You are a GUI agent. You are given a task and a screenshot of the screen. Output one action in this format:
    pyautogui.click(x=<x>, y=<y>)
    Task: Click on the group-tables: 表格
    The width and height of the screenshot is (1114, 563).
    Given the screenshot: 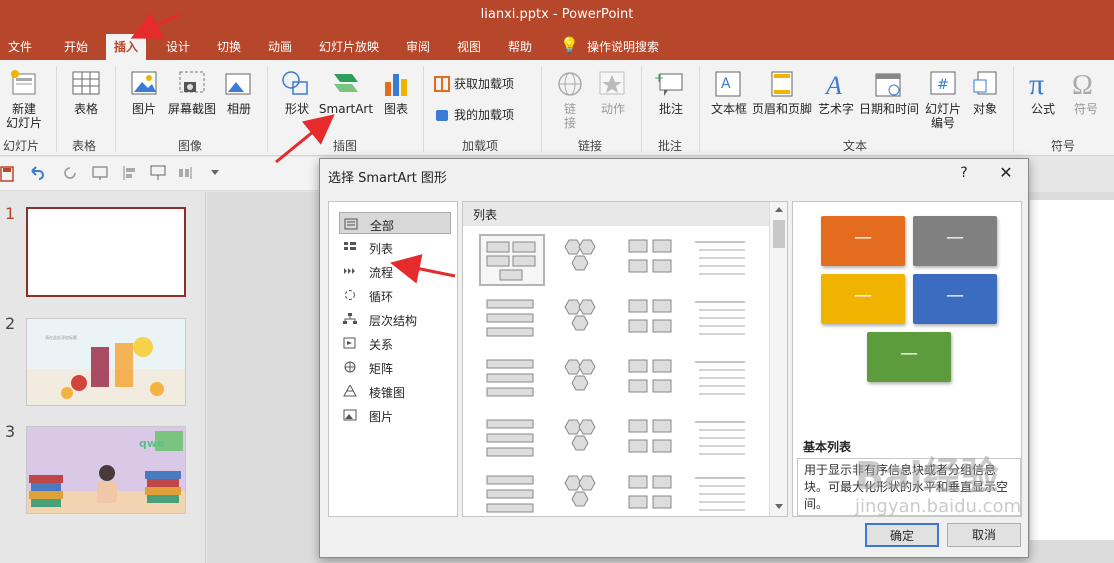 What is the action you would take?
    pyautogui.click(x=84, y=146)
    